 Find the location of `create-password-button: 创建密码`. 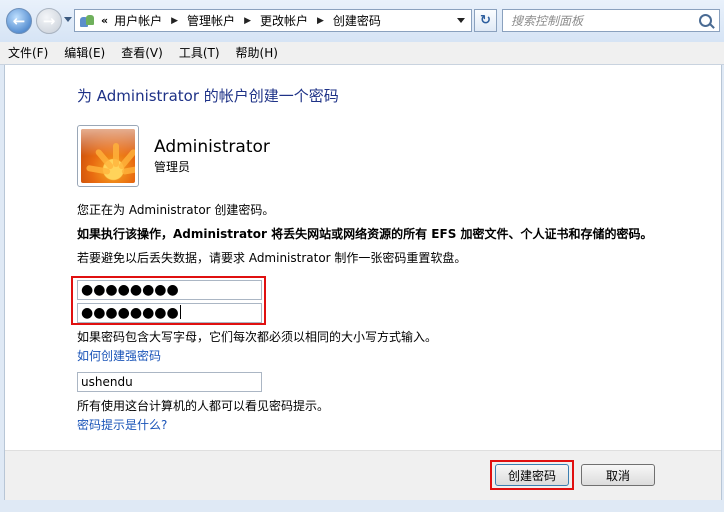

create-password-button: 创建密码 is located at coordinates (532, 475).